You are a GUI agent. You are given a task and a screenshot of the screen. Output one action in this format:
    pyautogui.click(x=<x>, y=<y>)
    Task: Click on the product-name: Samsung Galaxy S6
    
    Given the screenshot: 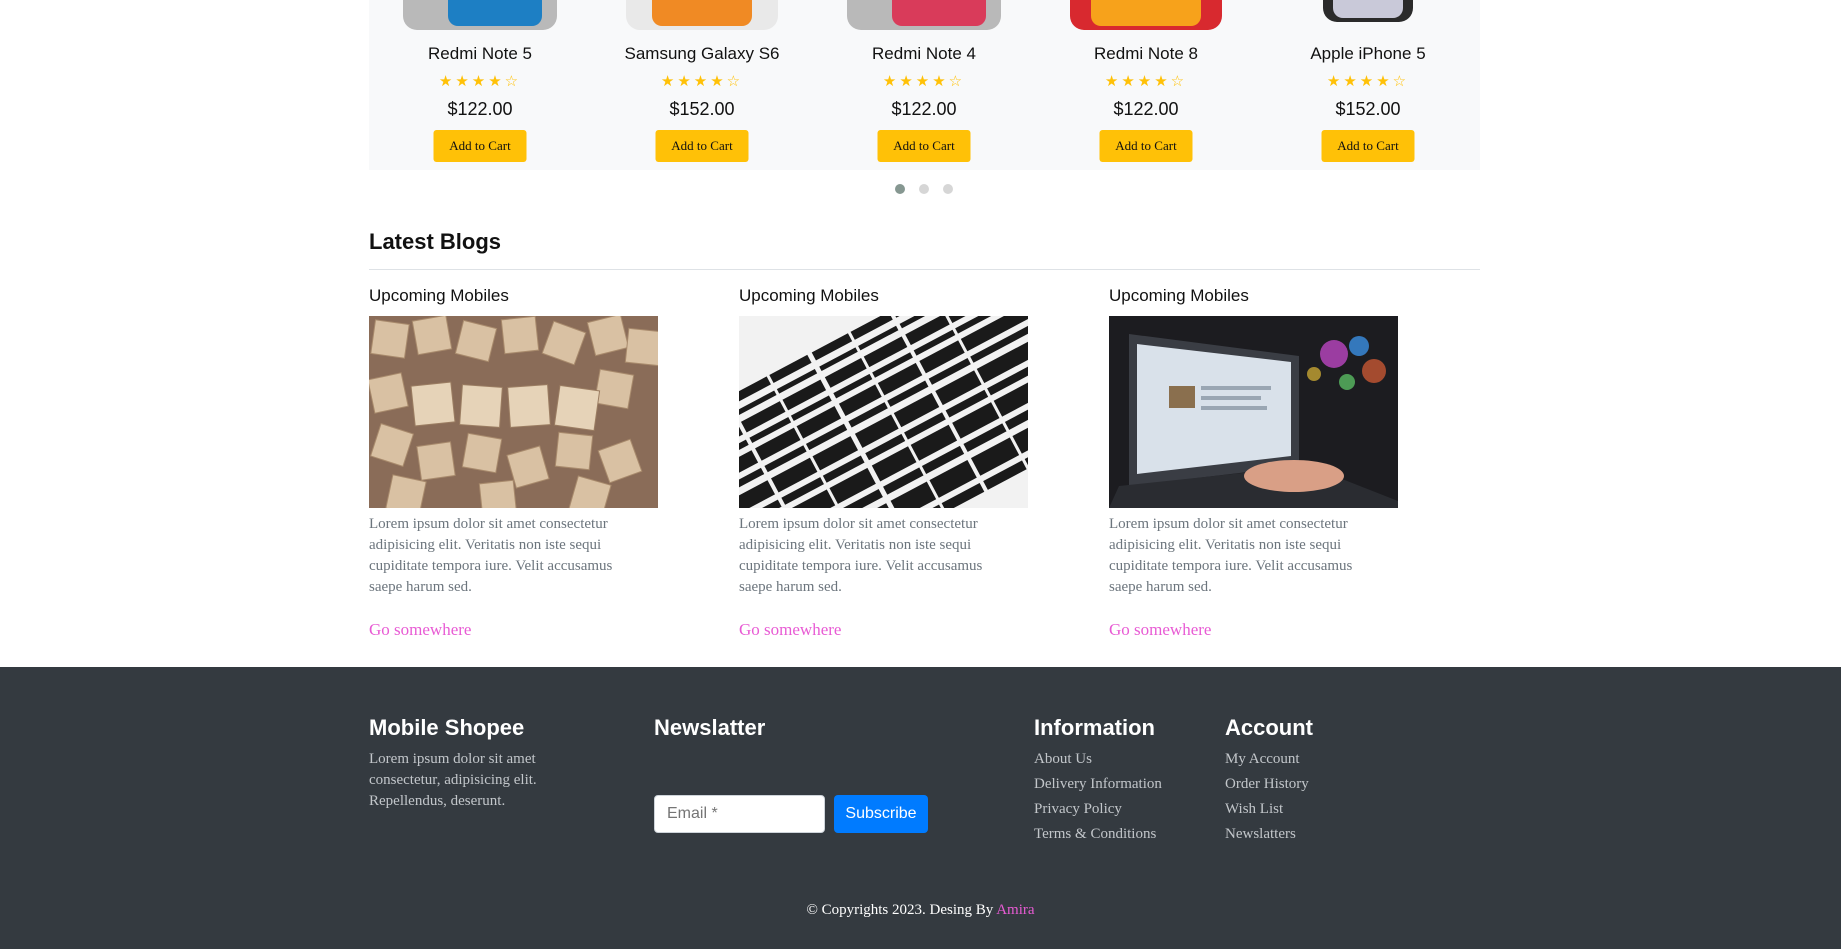 What is the action you would take?
    pyautogui.click(x=702, y=54)
    